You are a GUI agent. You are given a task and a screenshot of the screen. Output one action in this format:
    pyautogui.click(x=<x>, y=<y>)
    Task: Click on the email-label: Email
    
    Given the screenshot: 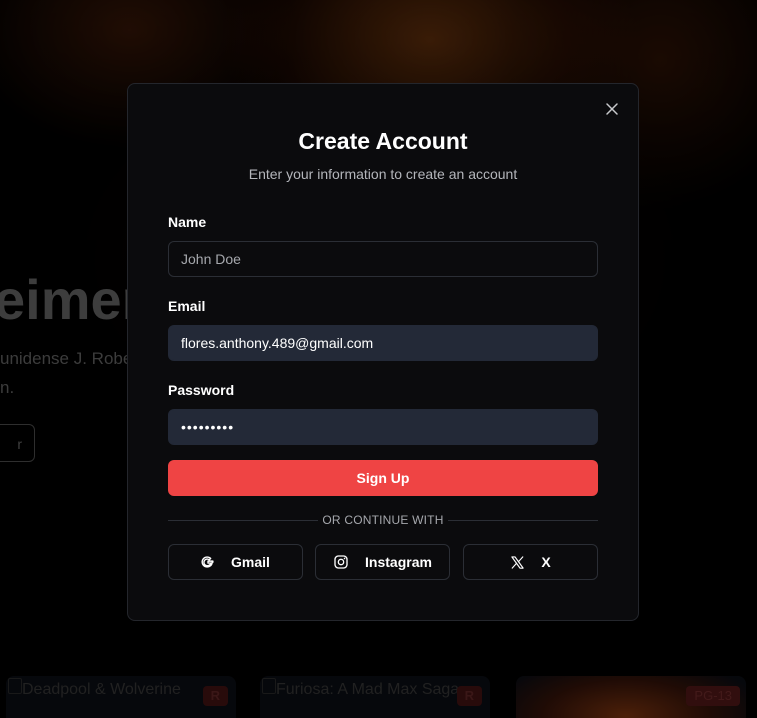 What is the action you would take?
    pyautogui.click(x=187, y=306)
    